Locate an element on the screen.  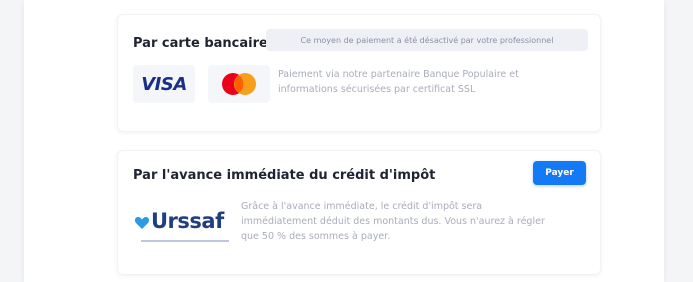
mastercard-logo is located at coordinates (239, 84).